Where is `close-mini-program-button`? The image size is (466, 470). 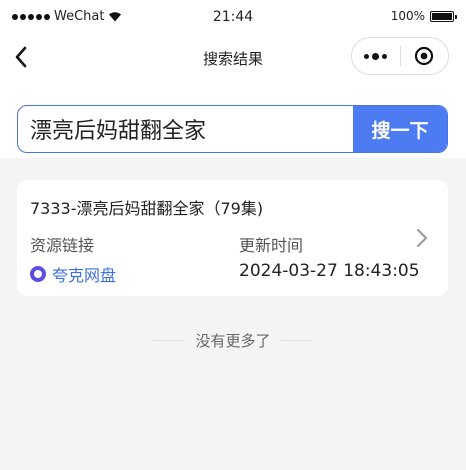 close-mini-program-button is located at coordinates (424, 56).